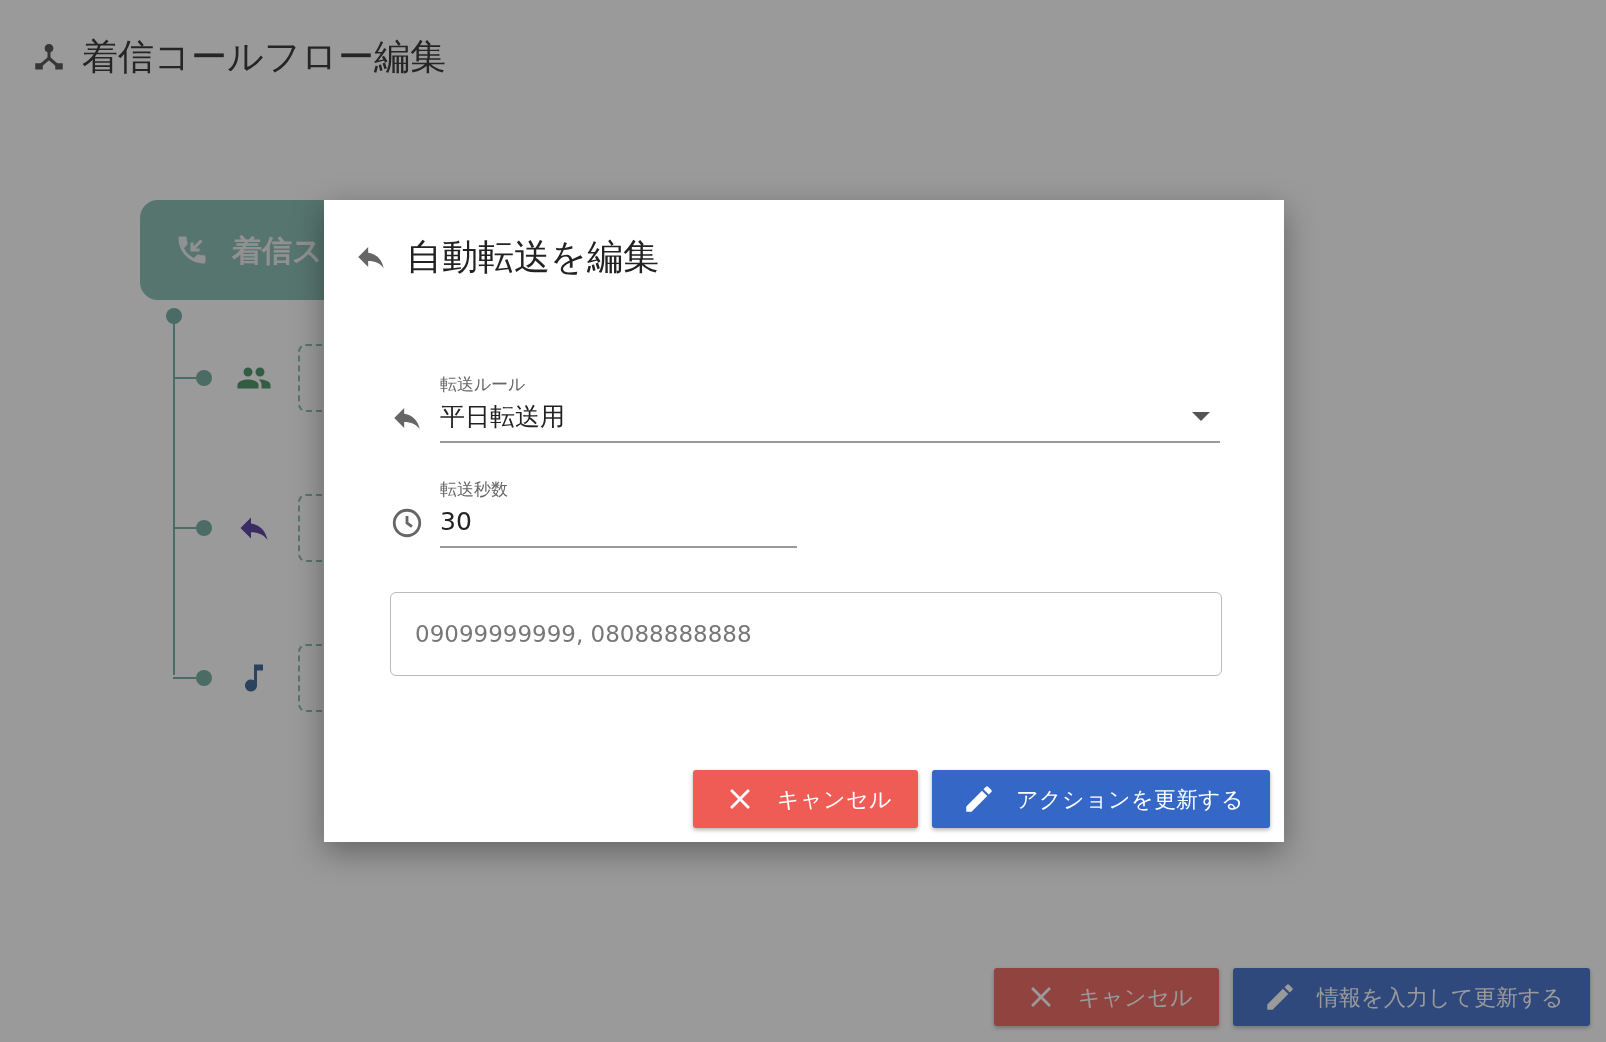  Describe the element at coordinates (806, 634) in the screenshot. I see `phone-numbers-field: 09099999999, 08088888888` at that location.